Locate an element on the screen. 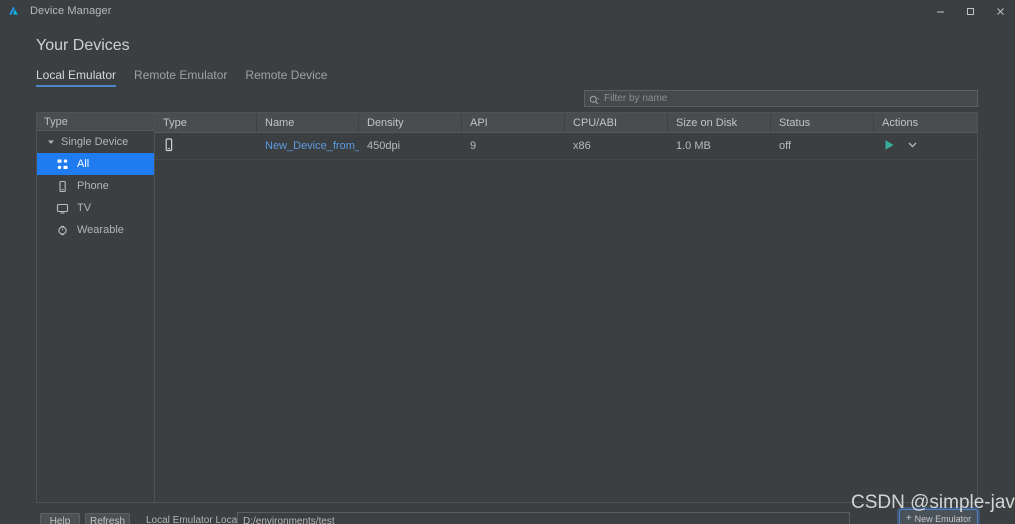 The height and width of the screenshot is (524, 1015). sidebar-item-tv: TV is located at coordinates (95, 208).